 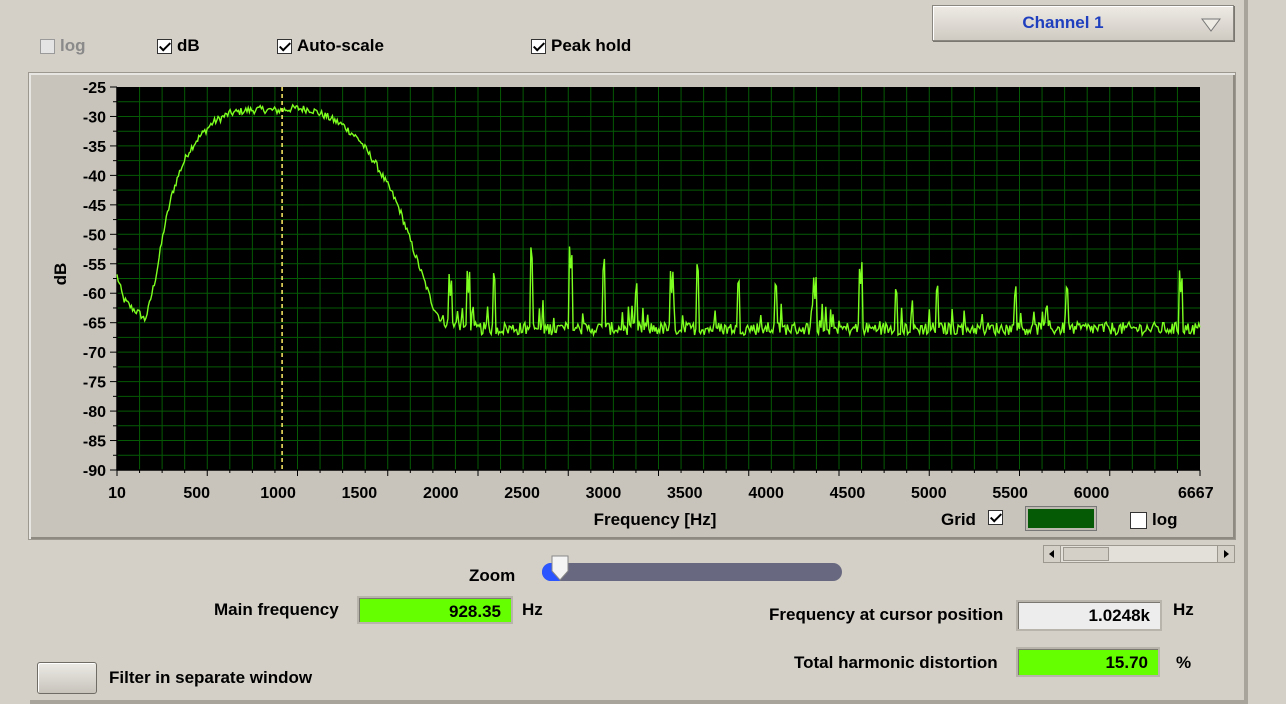 I want to click on y-tick-label: -75, so click(x=94, y=383).